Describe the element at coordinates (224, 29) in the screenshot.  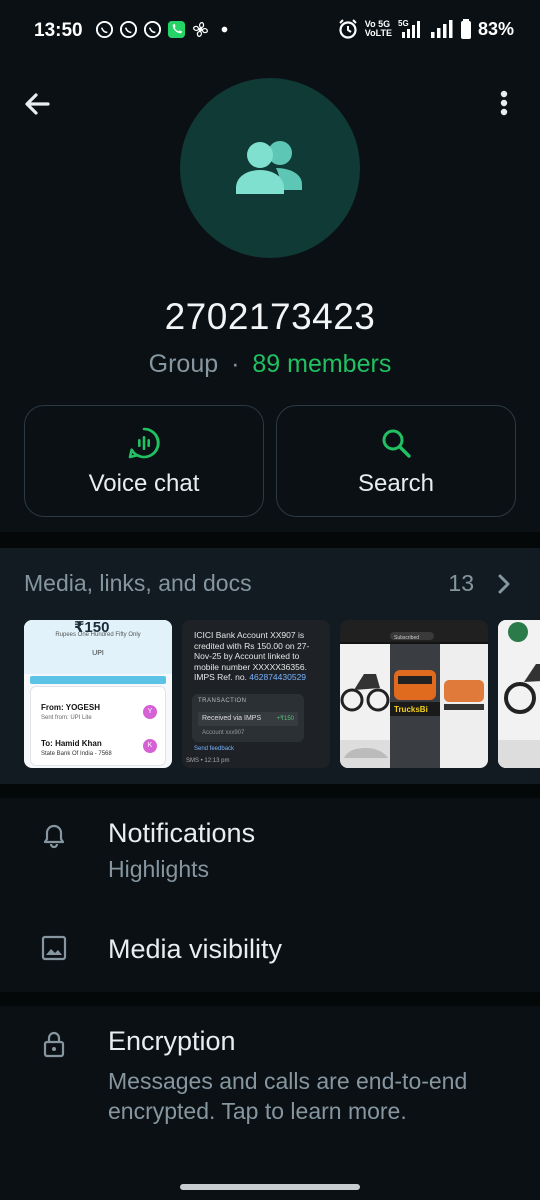
I see `dot-icon` at that location.